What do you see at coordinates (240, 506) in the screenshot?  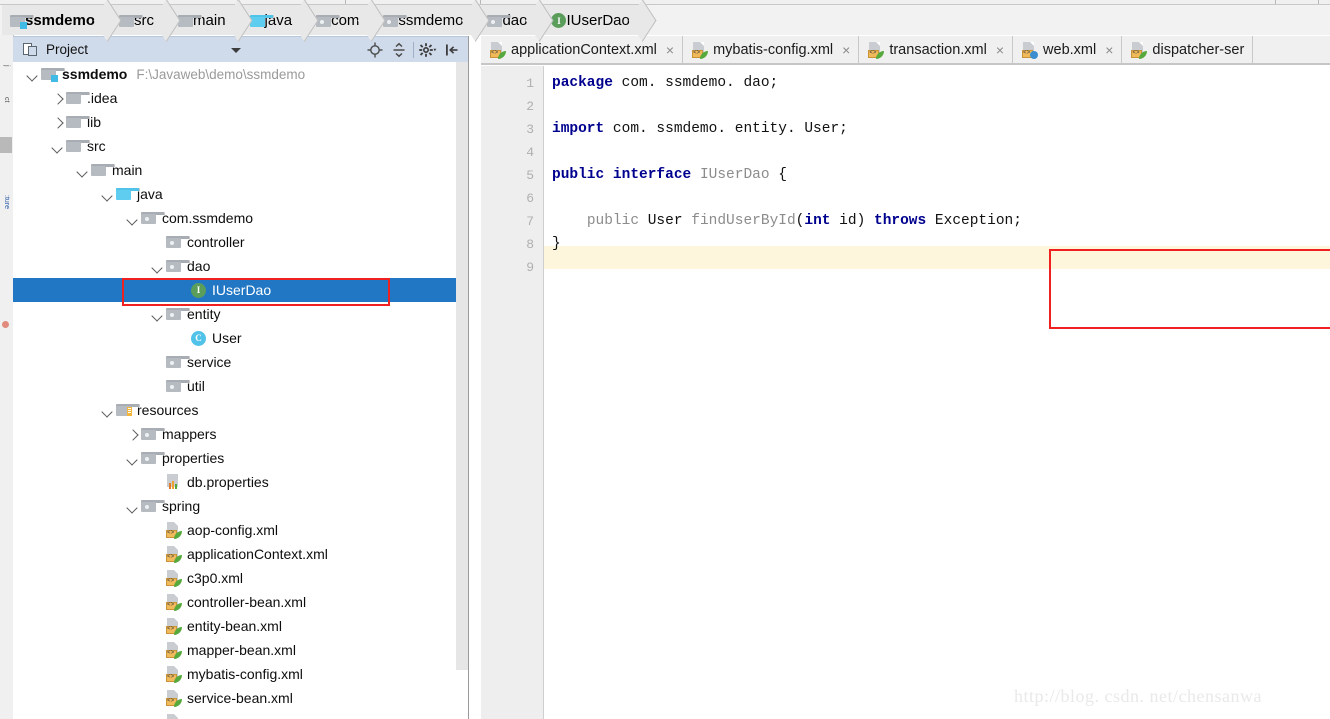 I see `tree-row: spring` at bounding box center [240, 506].